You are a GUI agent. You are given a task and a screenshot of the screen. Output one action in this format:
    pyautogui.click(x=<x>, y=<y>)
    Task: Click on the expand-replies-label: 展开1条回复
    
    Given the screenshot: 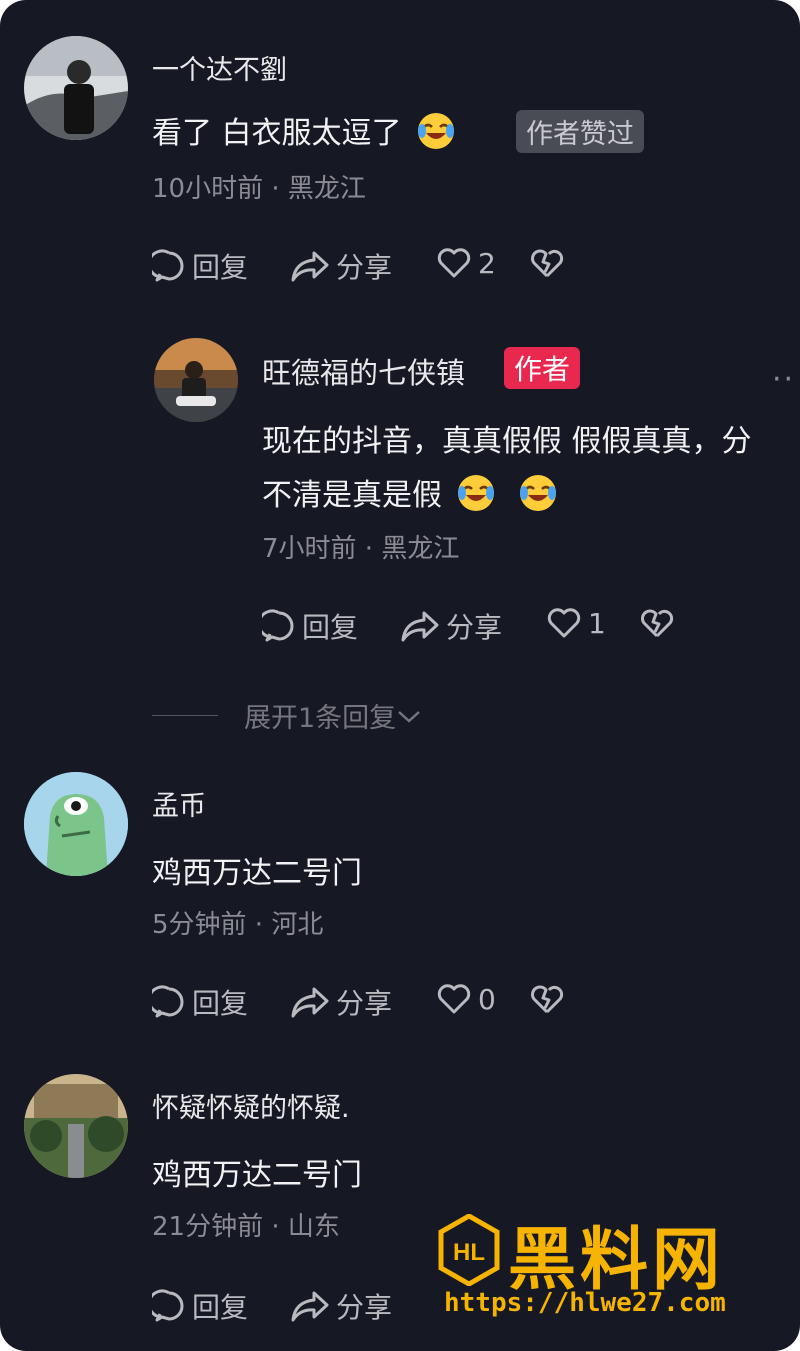 What is the action you would take?
    pyautogui.click(x=320, y=718)
    